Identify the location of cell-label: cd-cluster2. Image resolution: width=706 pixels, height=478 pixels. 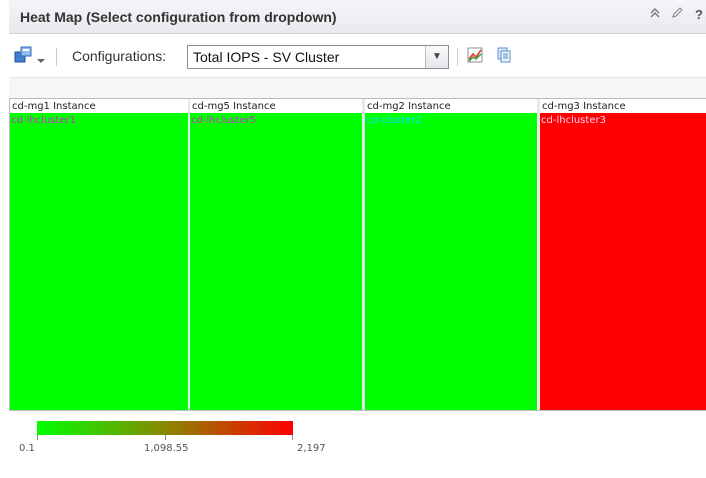
(394, 120).